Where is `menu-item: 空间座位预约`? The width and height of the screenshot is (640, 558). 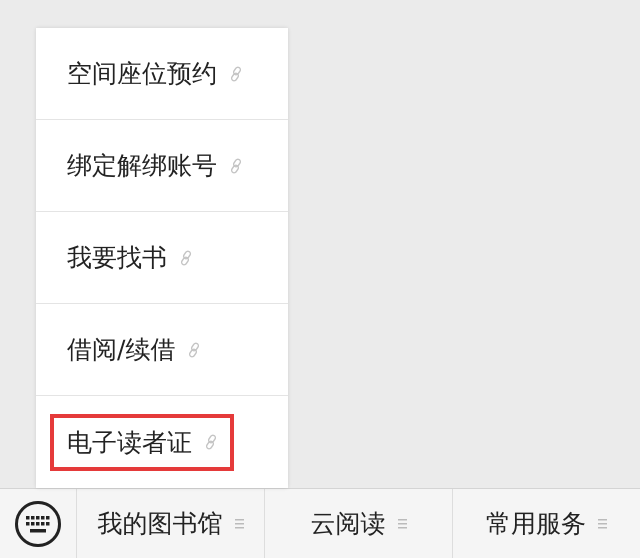
menu-item: 空间座位预约 is located at coordinates (154, 73).